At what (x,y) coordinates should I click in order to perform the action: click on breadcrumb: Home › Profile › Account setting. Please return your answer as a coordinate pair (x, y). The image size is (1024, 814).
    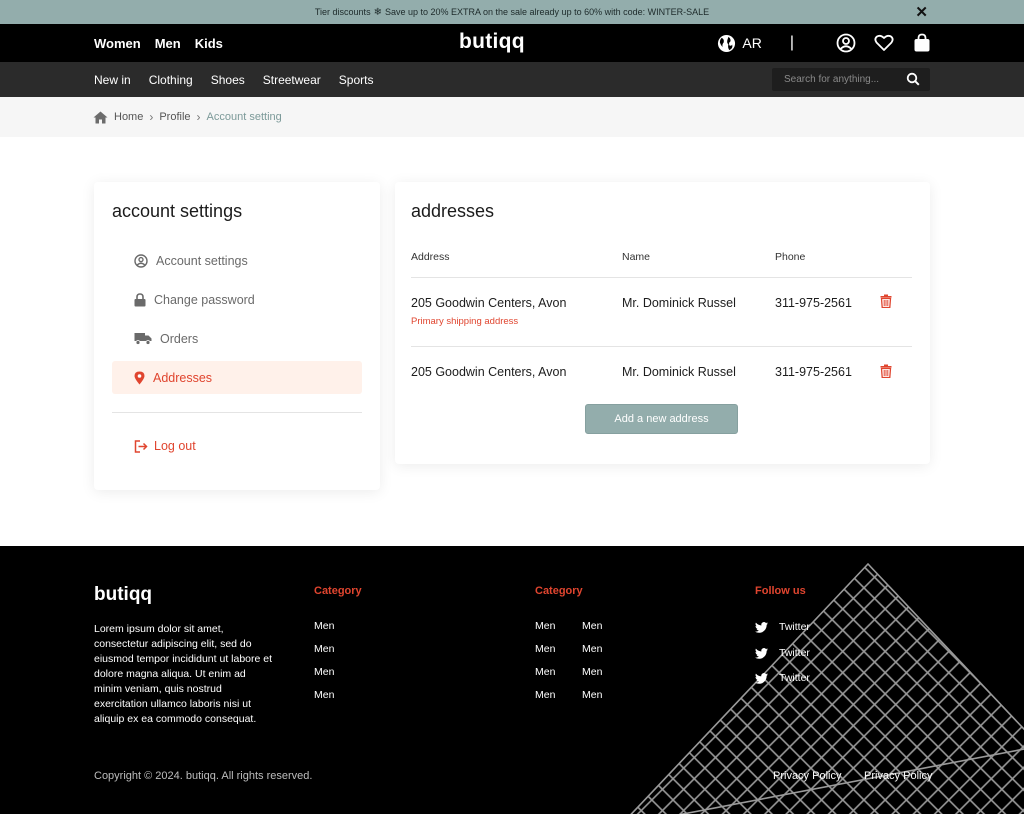
    Looking at the image, I should click on (187, 117).